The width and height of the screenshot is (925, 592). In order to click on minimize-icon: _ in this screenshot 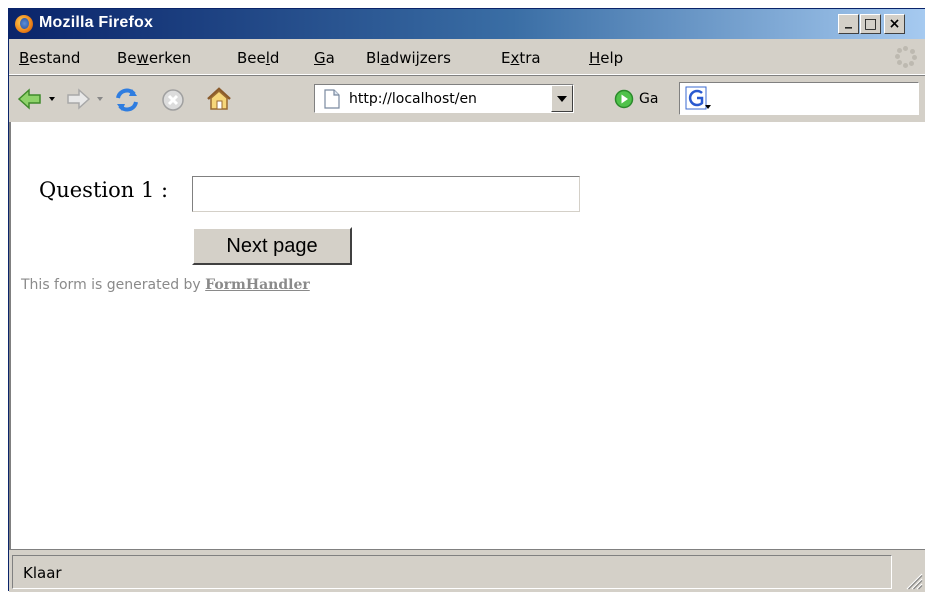, I will do `click(848, 21)`.